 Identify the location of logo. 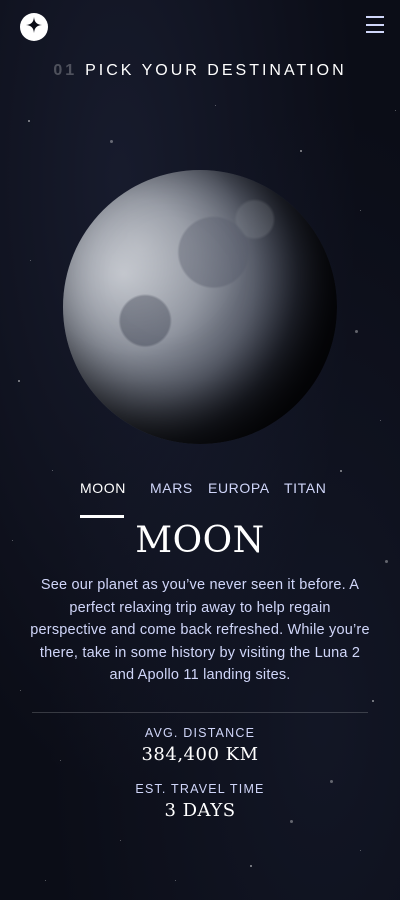
(34, 27).